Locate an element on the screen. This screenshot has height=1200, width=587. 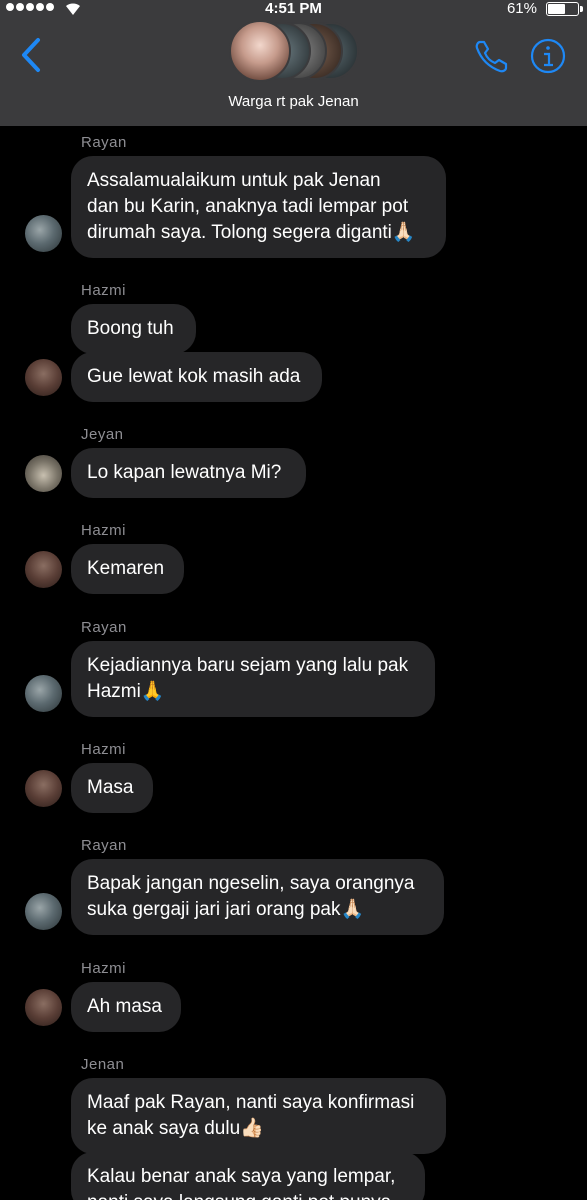
status-time: 4:51 PM is located at coordinates (293, 8).